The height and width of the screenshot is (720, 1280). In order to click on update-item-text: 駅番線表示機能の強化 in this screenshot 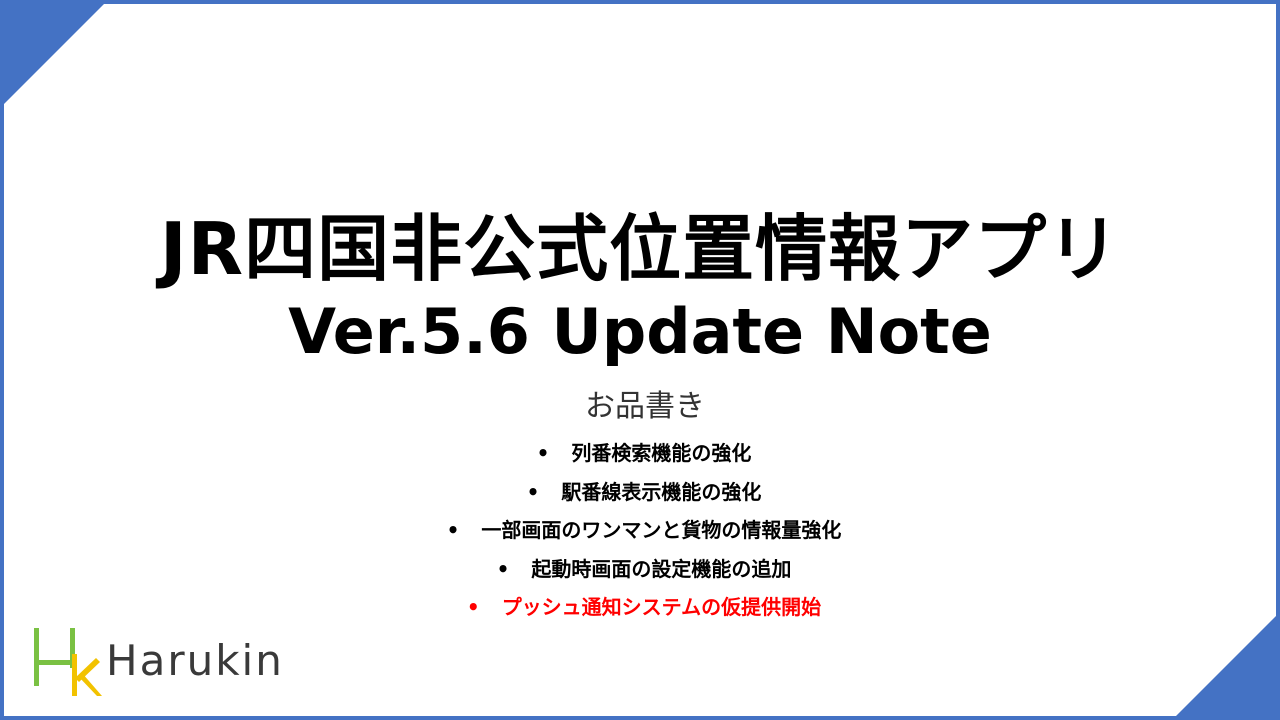, I will do `click(661, 491)`.